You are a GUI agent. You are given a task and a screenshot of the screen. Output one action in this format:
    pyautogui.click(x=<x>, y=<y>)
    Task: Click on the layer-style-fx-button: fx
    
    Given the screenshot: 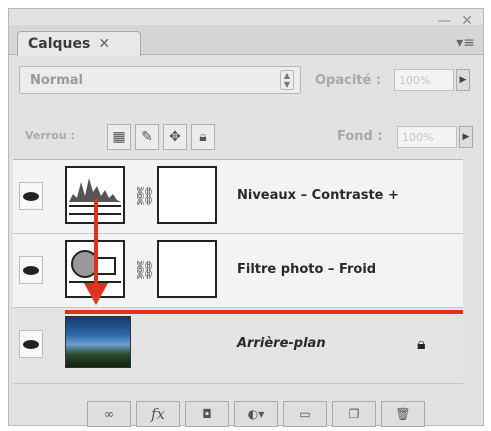 What is the action you would take?
    pyautogui.click(x=158, y=414)
    